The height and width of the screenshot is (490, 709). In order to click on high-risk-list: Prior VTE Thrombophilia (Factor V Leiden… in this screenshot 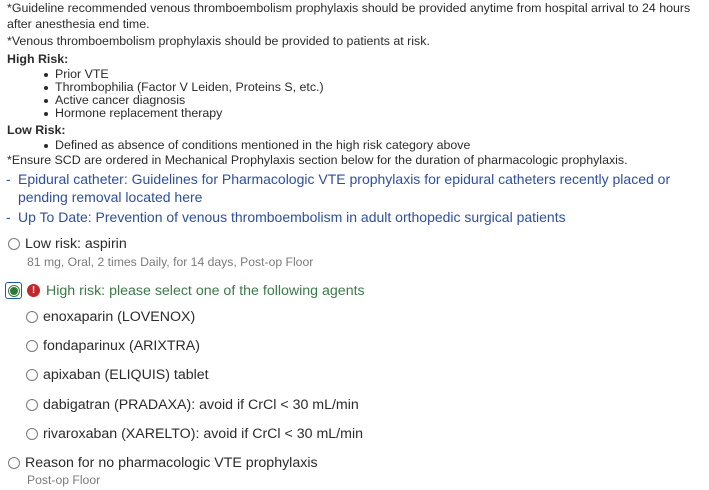, I will do `click(357, 94)`.